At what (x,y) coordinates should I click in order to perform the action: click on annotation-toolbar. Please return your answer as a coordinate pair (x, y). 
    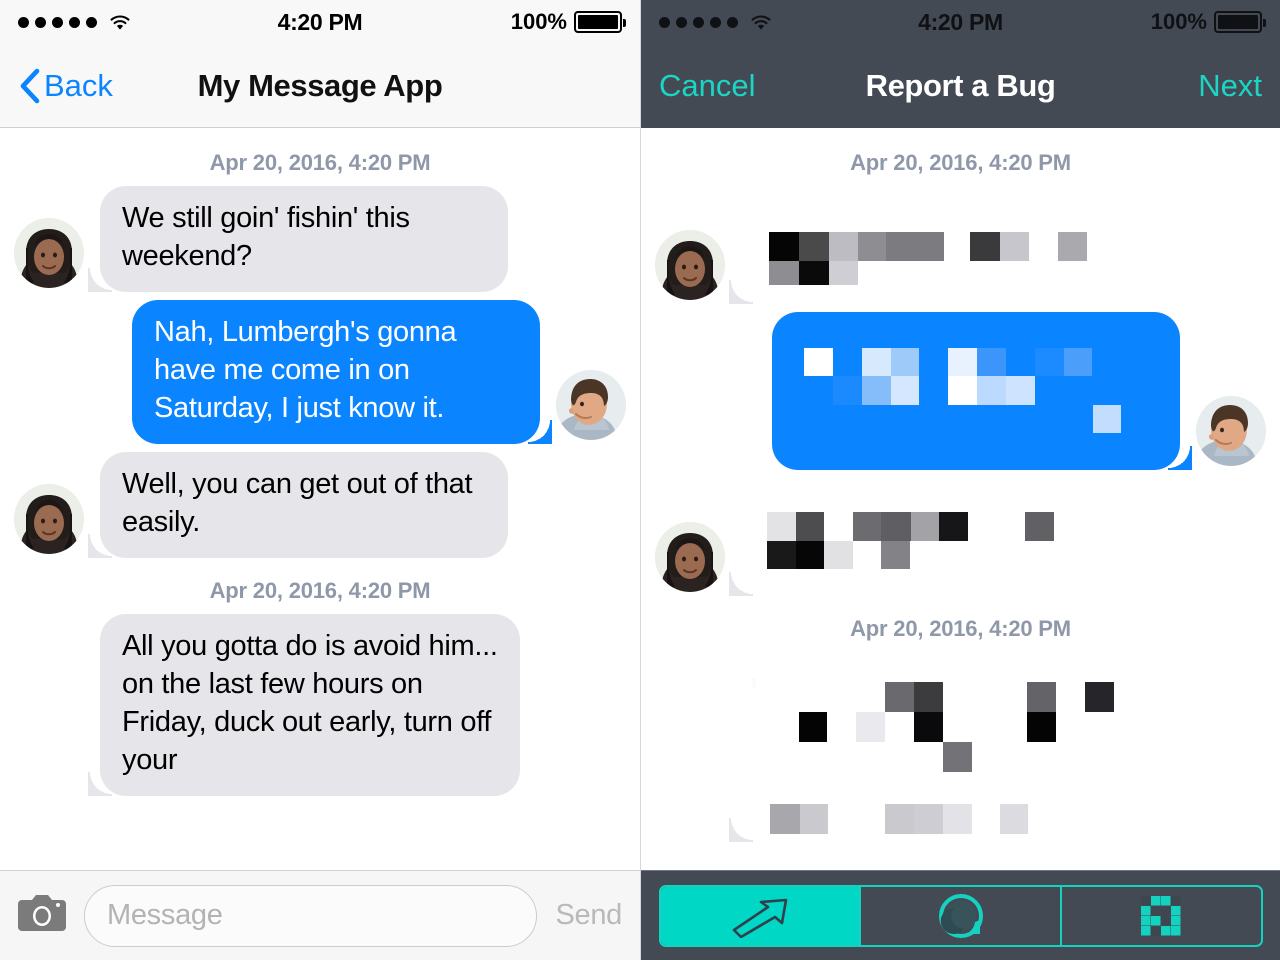
    Looking at the image, I should click on (960, 915).